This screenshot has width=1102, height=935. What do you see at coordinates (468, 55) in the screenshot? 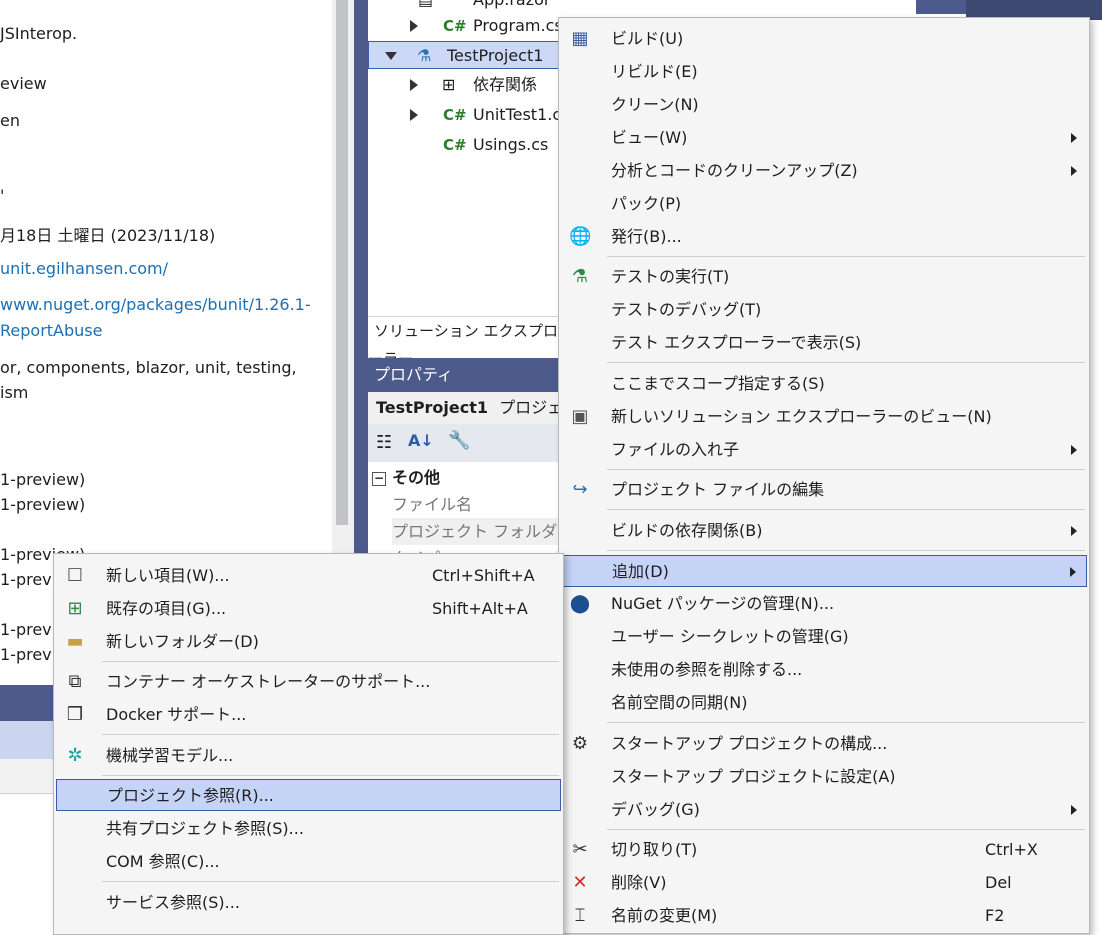
I see `tree-item-testproject1: ⚗ TestProject1` at bounding box center [468, 55].